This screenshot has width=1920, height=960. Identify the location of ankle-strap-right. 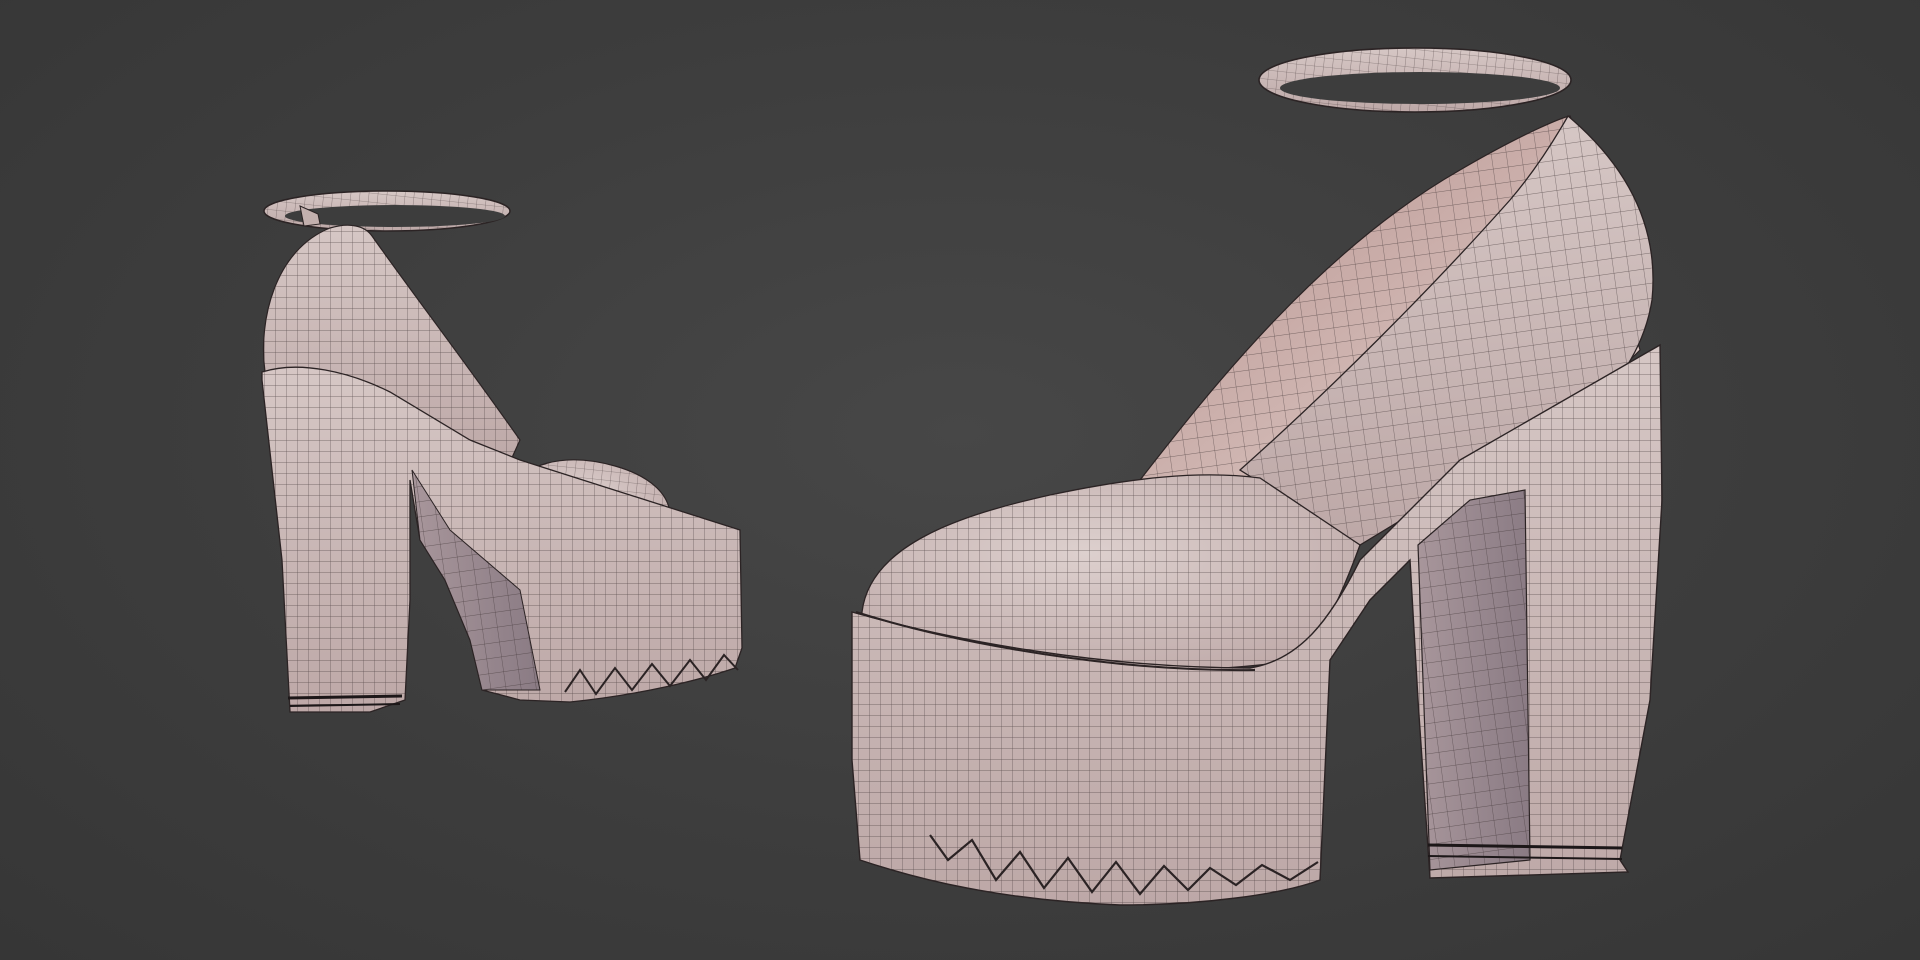
(1415, 80).